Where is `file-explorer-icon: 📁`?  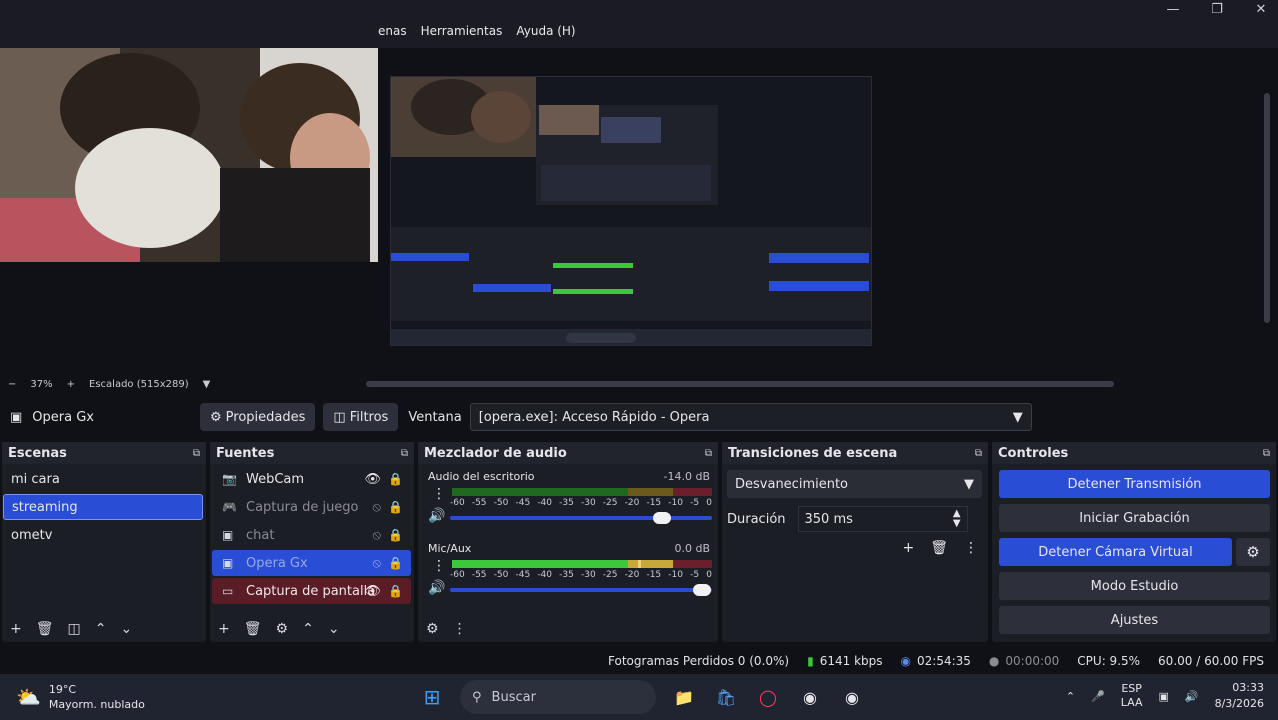 file-explorer-icon: 📁 is located at coordinates (684, 697).